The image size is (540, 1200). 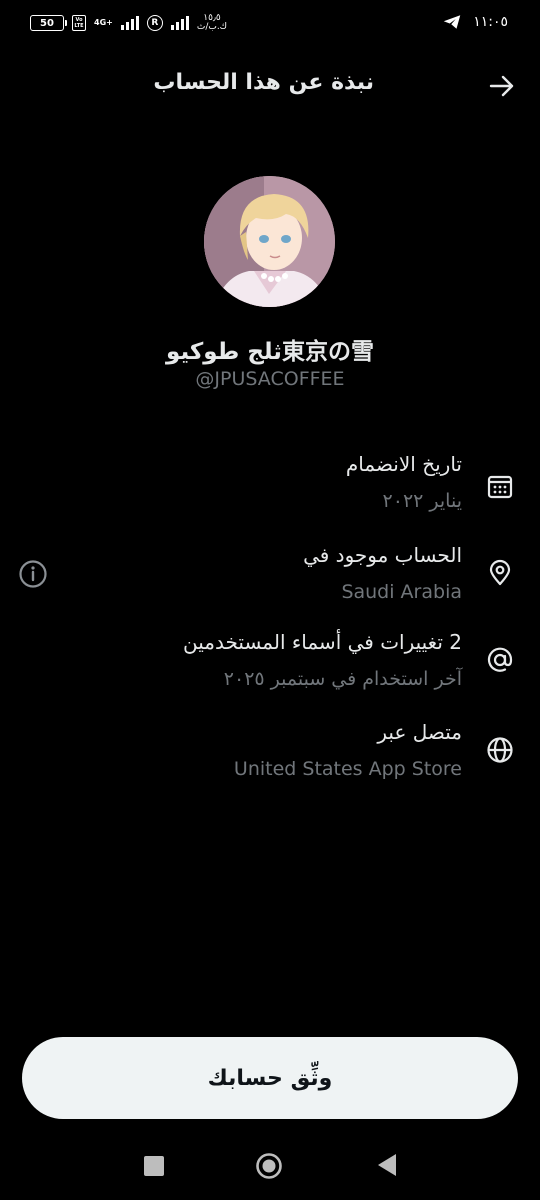 I want to click on back-nav-button, so click(x=387, y=1165).